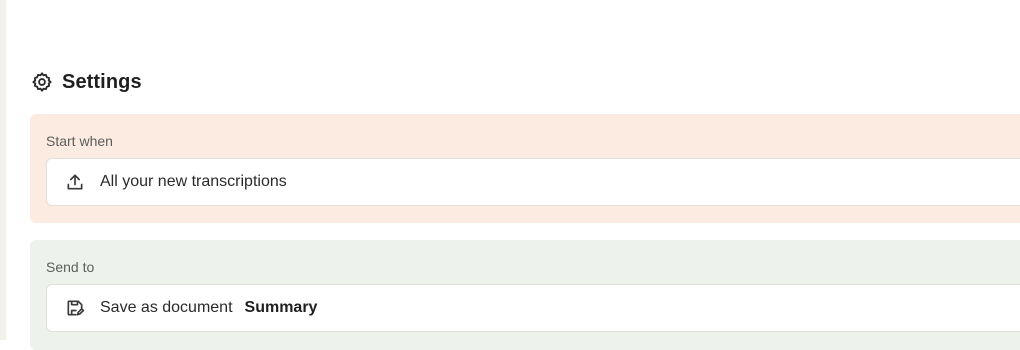 The width and height of the screenshot is (1020, 350). What do you see at coordinates (70, 267) in the screenshot?
I see `send-to-label: Send to` at bounding box center [70, 267].